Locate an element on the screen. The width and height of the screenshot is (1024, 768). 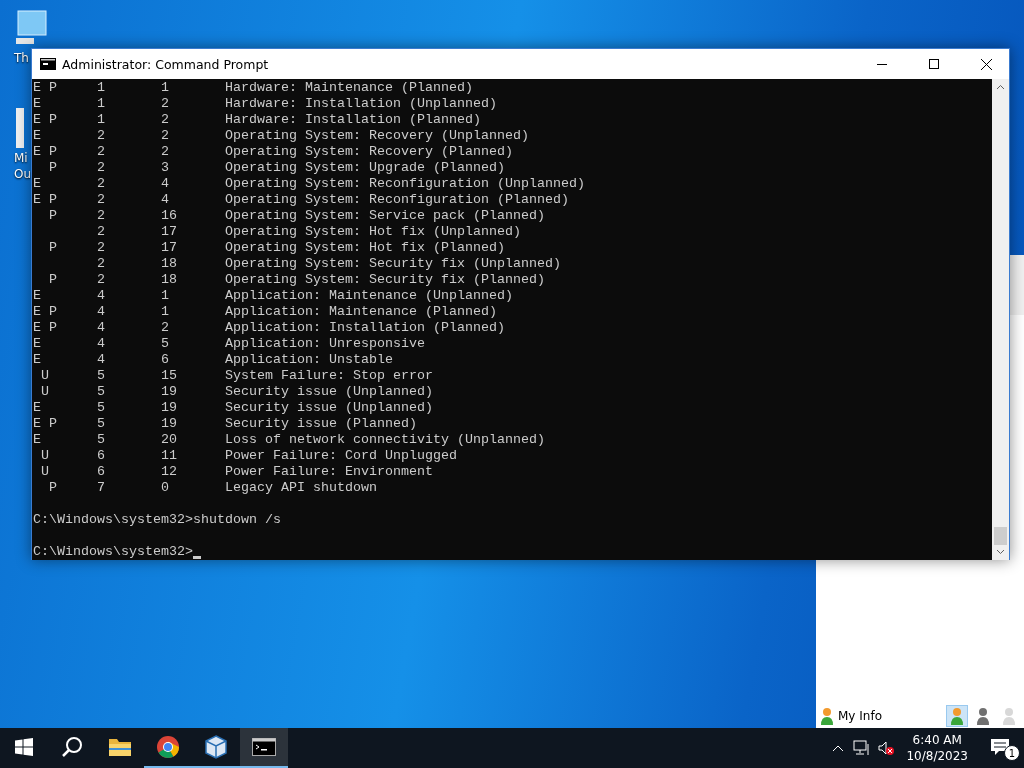
cube-icon is located at coordinates (216, 747).